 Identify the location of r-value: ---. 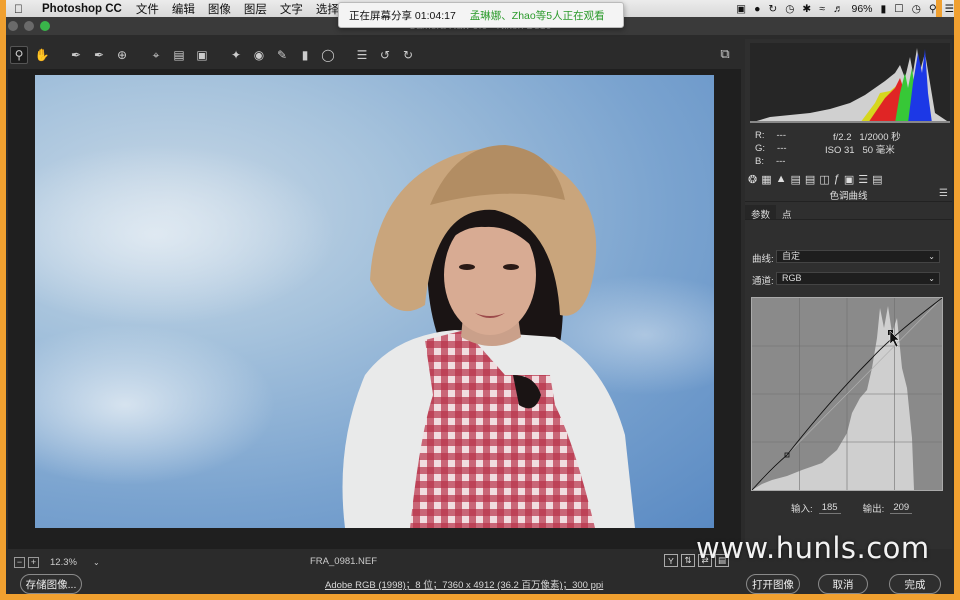
(781, 135).